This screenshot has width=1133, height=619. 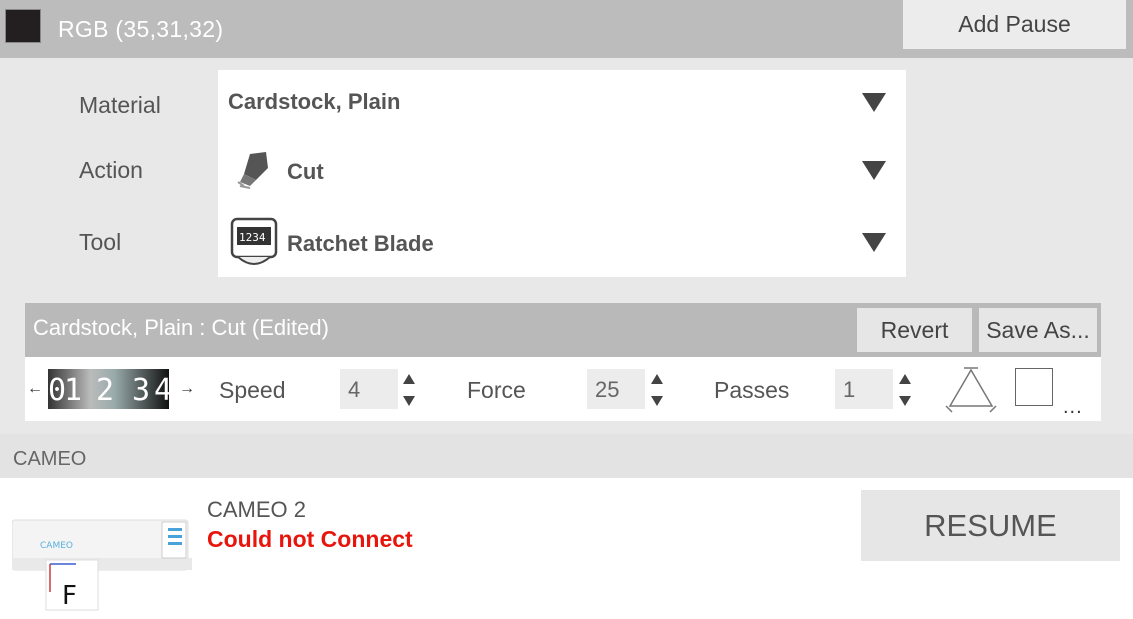 I want to click on add-pause-button: Add Pause, so click(x=1014, y=24).